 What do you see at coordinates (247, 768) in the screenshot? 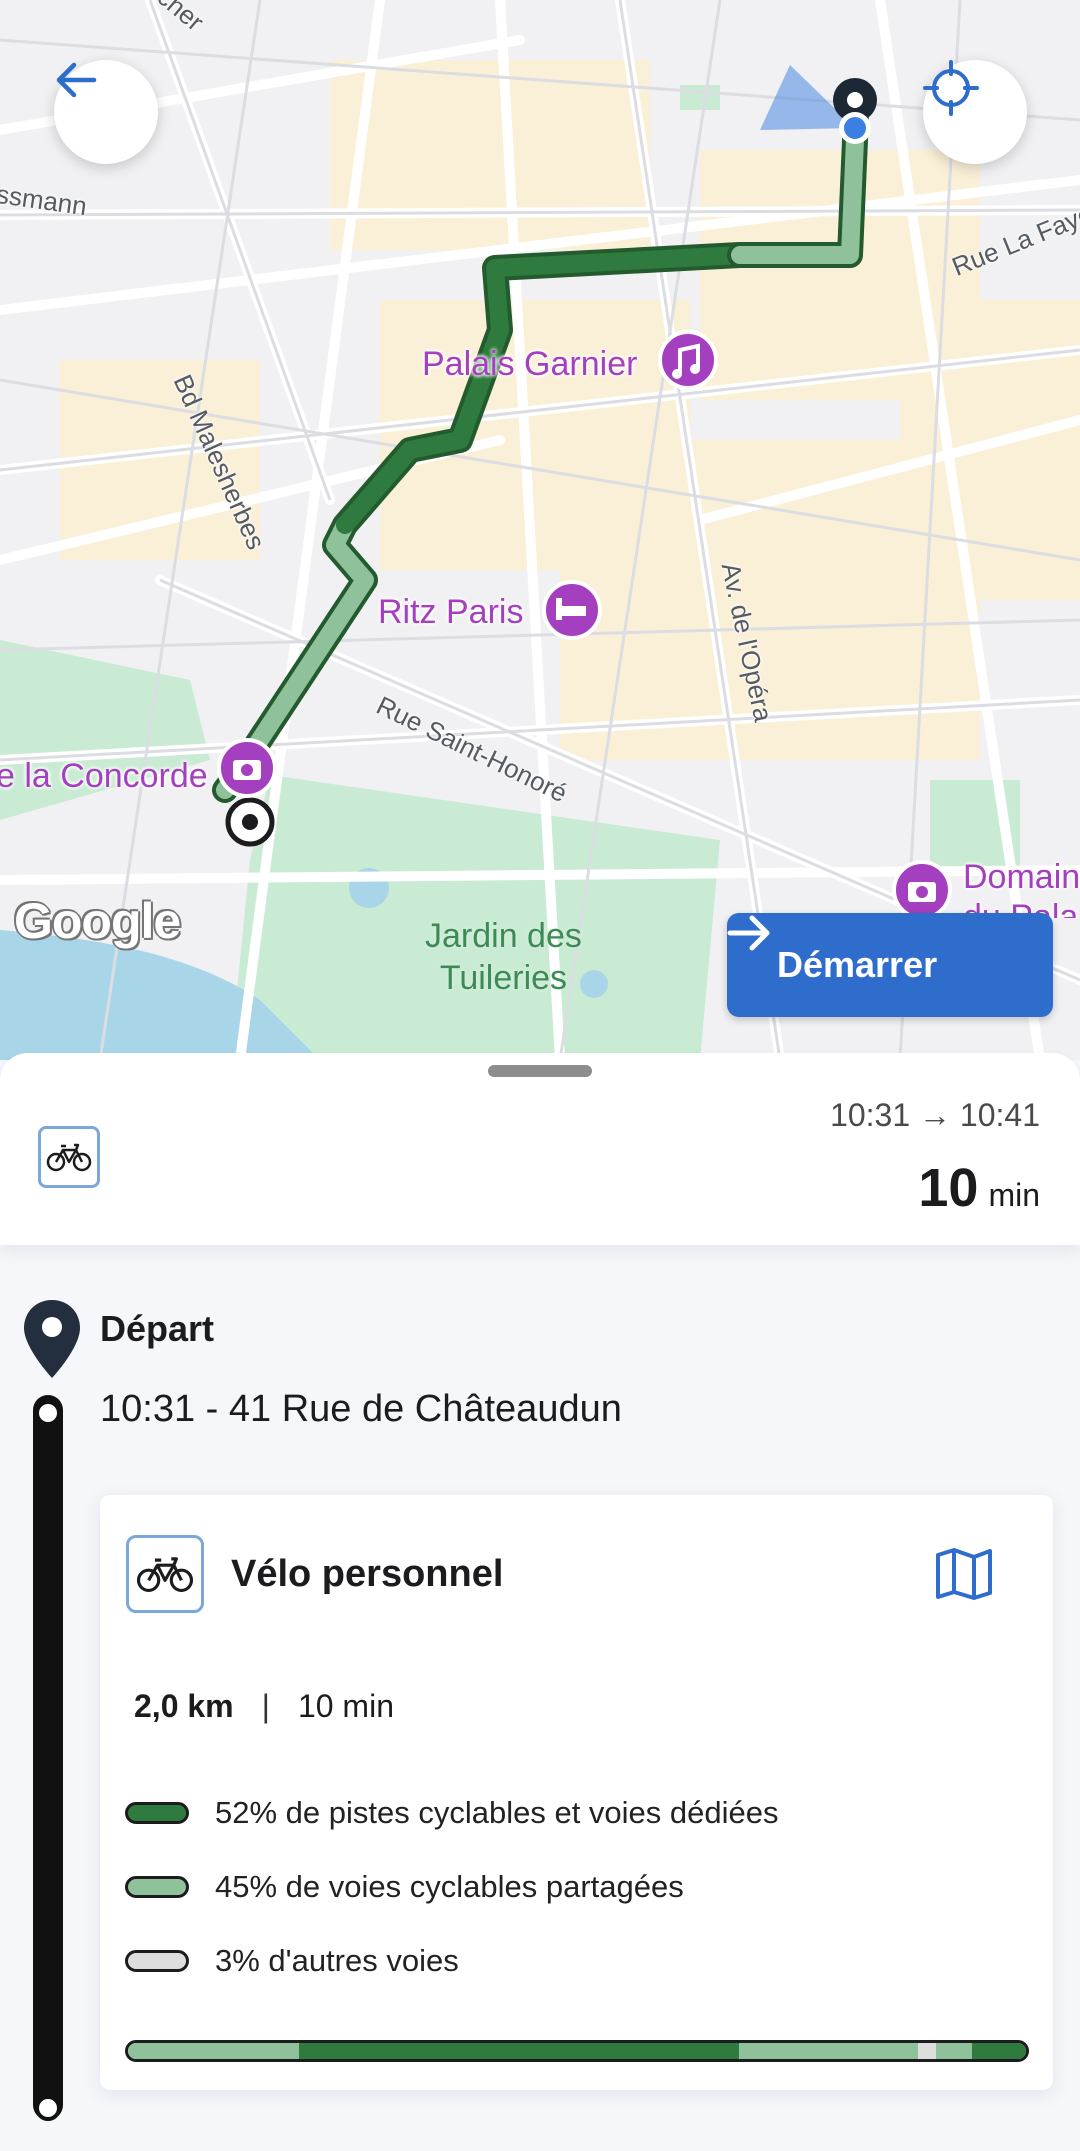
I see `camera-poi-icon` at bounding box center [247, 768].